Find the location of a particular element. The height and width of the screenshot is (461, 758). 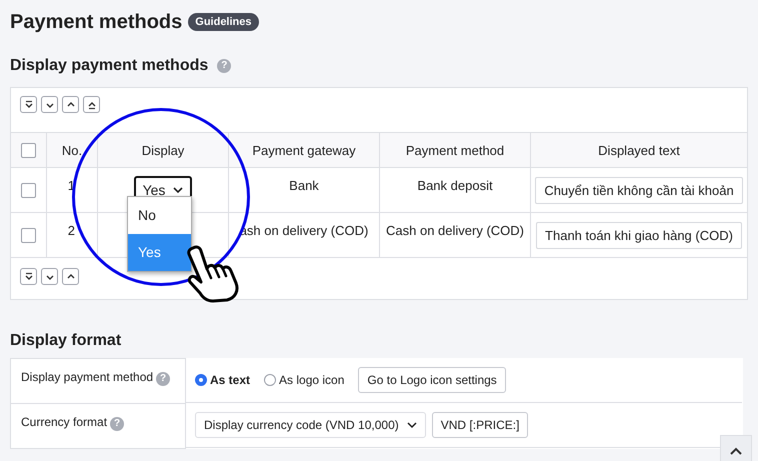

guidelines-badge: Guidelines is located at coordinates (223, 22).